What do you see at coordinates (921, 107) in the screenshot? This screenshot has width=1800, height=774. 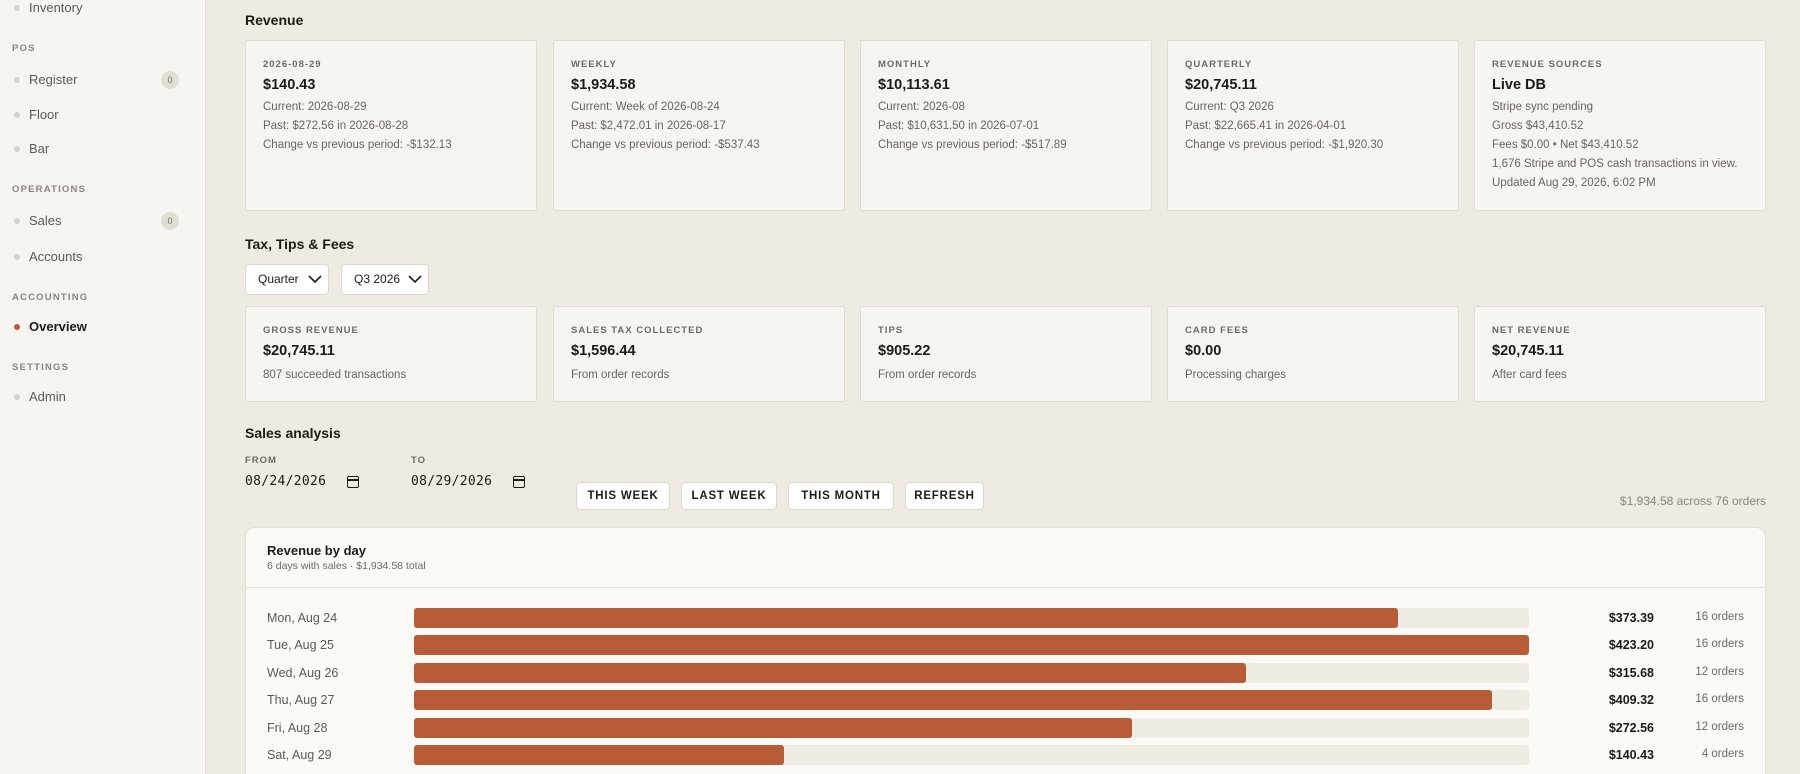 I see `card-line: Current: 2026-08` at bounding box center [921, 107].